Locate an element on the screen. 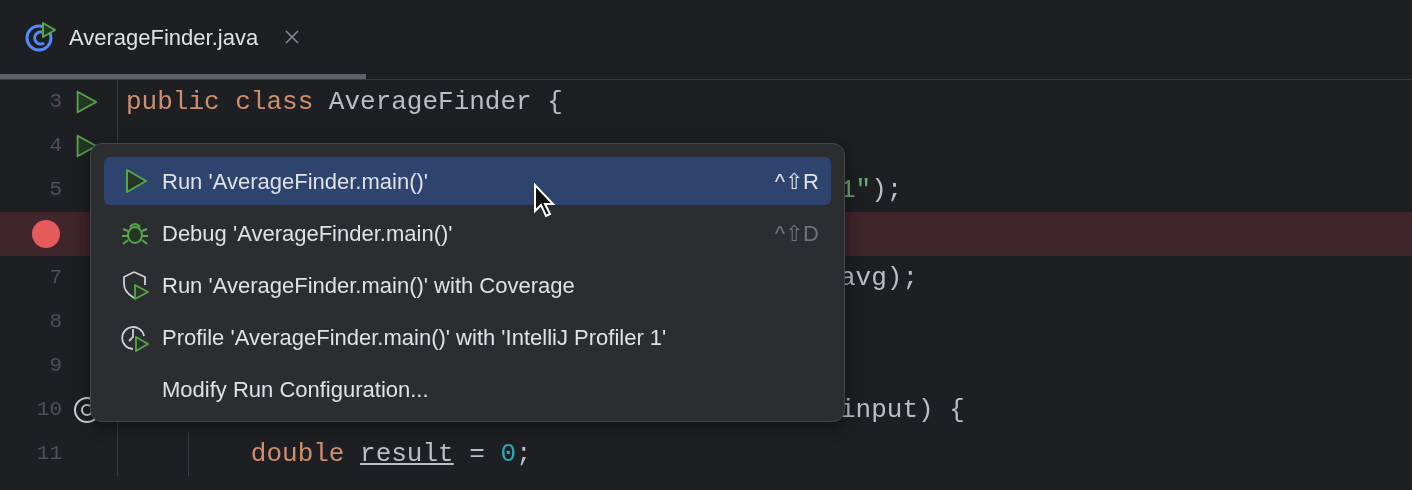 The height and width of the screenshot is (490, 1412). code-line: input) { is located at coordinates (902, 410).